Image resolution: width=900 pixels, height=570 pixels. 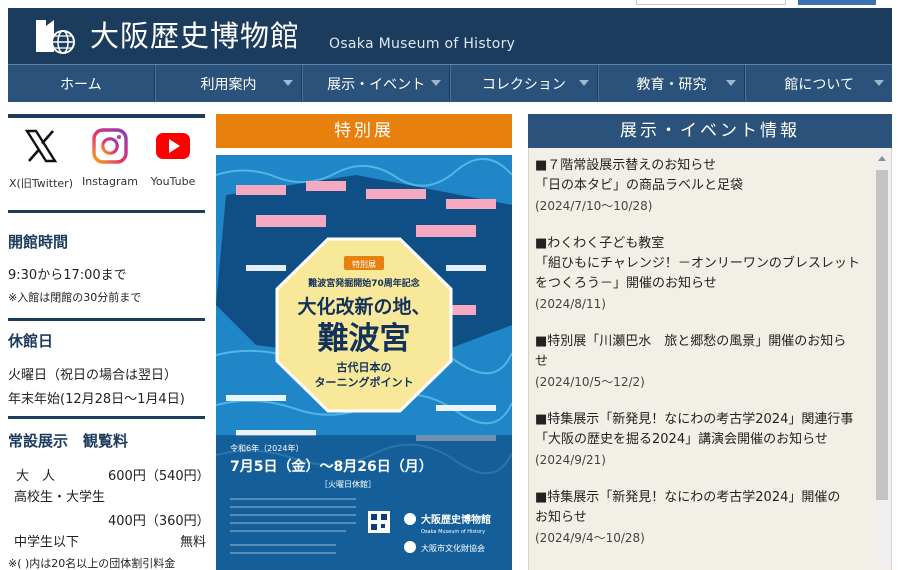 What do you see at coordinates (453, 532) in the screenshot?
I see `poster-museum-name-en: Osaka Museum of History` at bounding box center [453, 532].